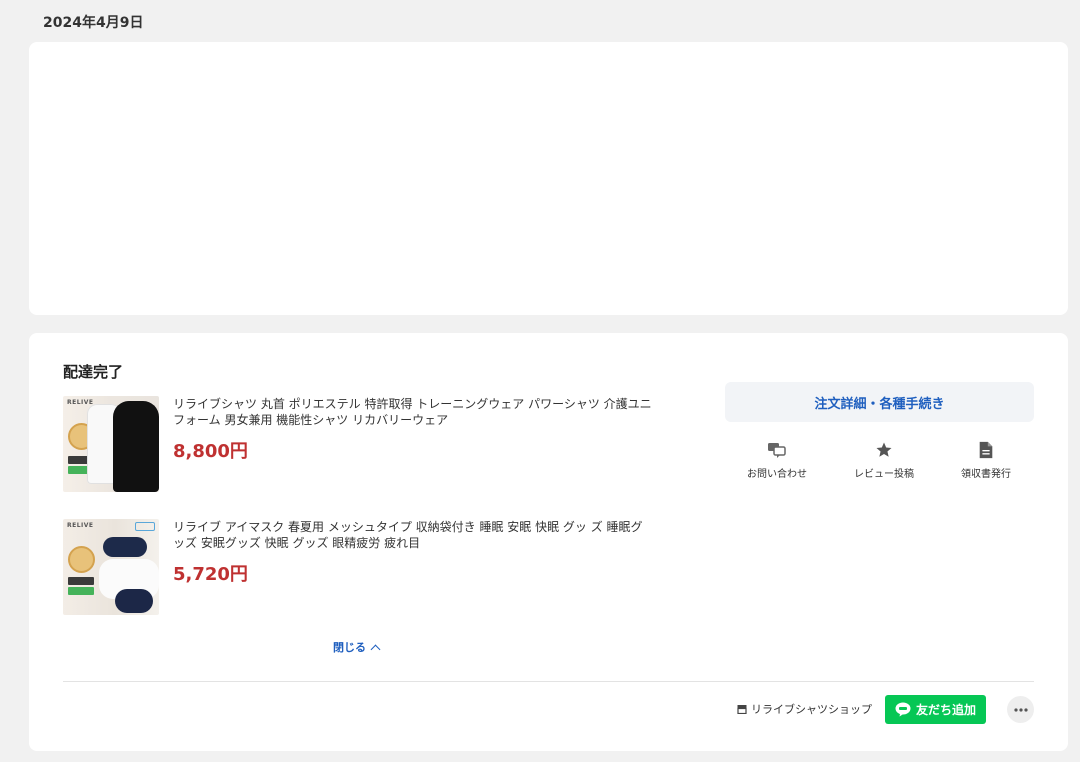 This screenshot has height=762, width=1080. What do you see at coordinates (136, 446) in the screenshot?
I see `black-shirt-graphic` at bounding box center [136, 446].